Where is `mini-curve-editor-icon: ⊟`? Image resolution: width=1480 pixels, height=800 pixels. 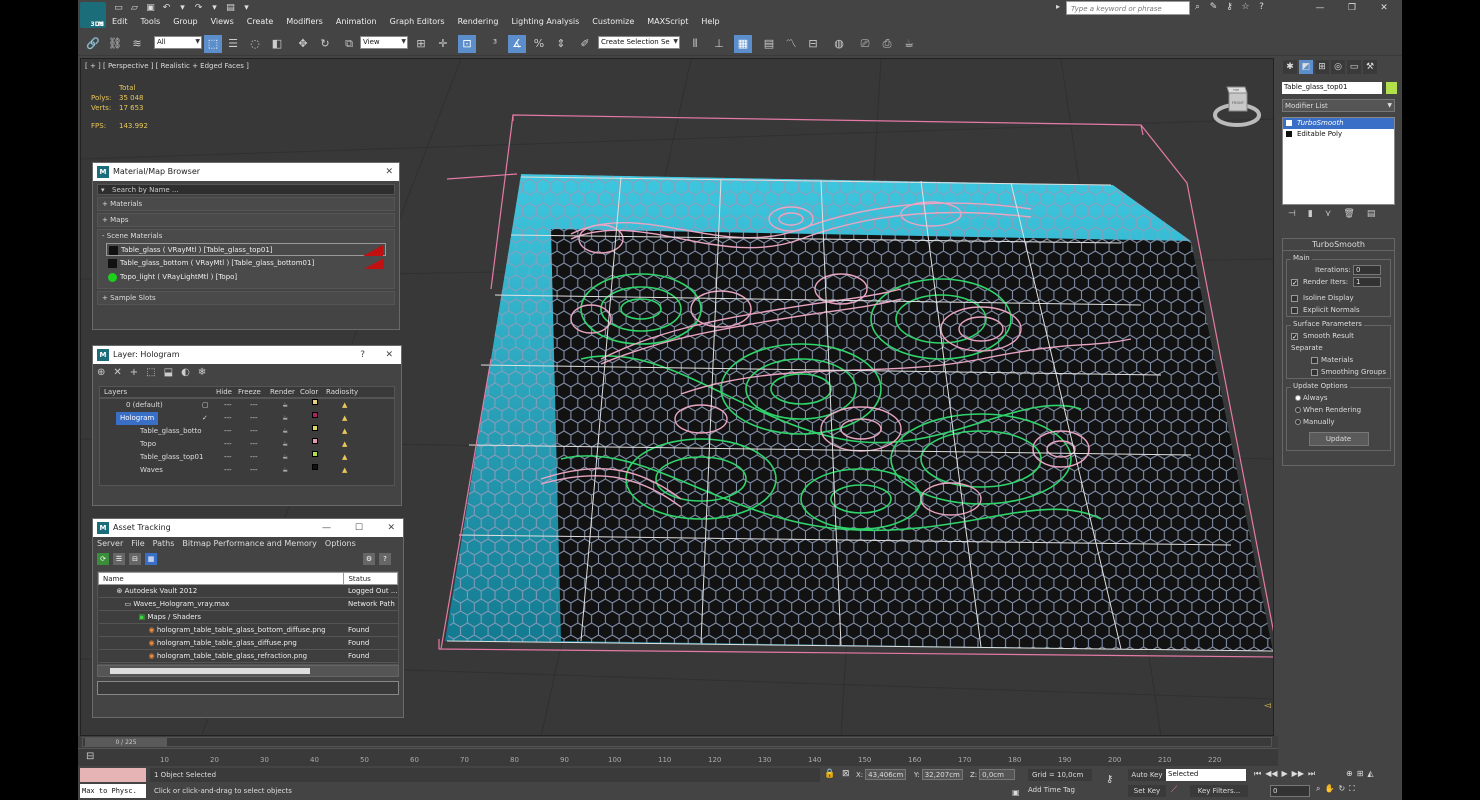 mini-curve-editor-icon: ⊟ is located at coordinates (90, 756).